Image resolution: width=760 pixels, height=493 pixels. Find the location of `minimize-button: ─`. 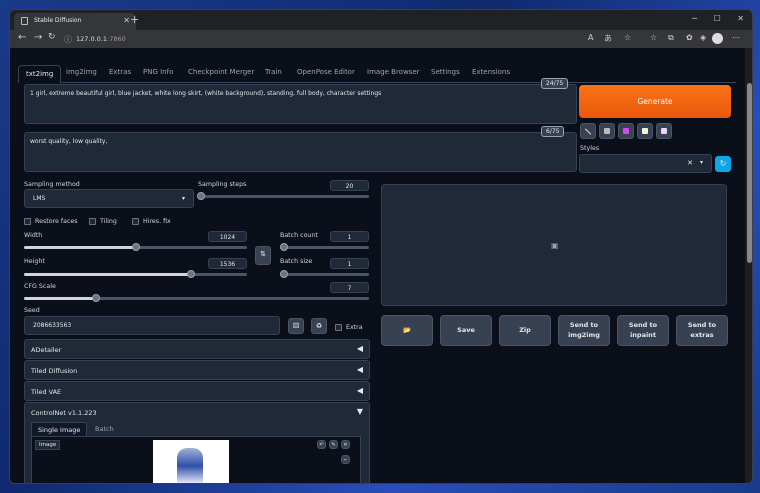

minimize-button: ─ is located at coordinates (694, 18).